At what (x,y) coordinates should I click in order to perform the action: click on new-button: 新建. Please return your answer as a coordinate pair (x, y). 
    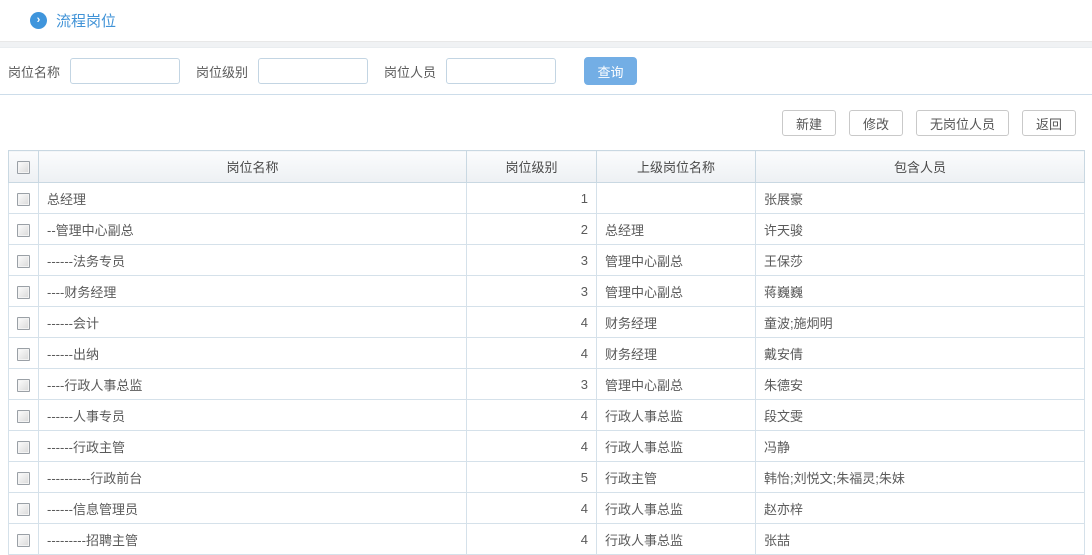
    Looking at the image, I should click on (808, 123).